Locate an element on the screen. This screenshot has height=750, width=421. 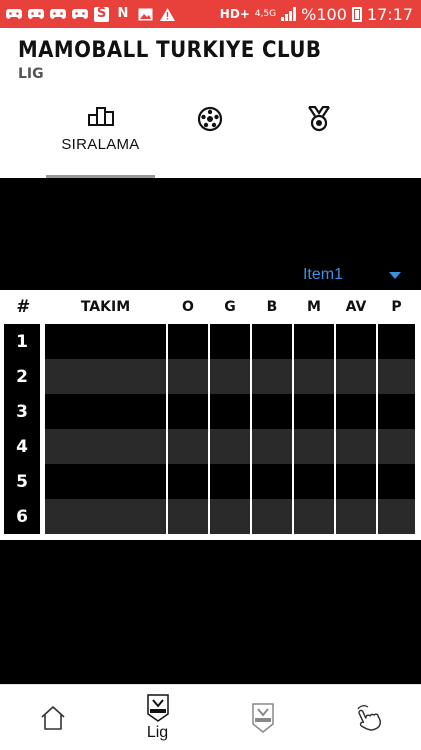
rank-number: 4 is located at coordinates (22, 446).